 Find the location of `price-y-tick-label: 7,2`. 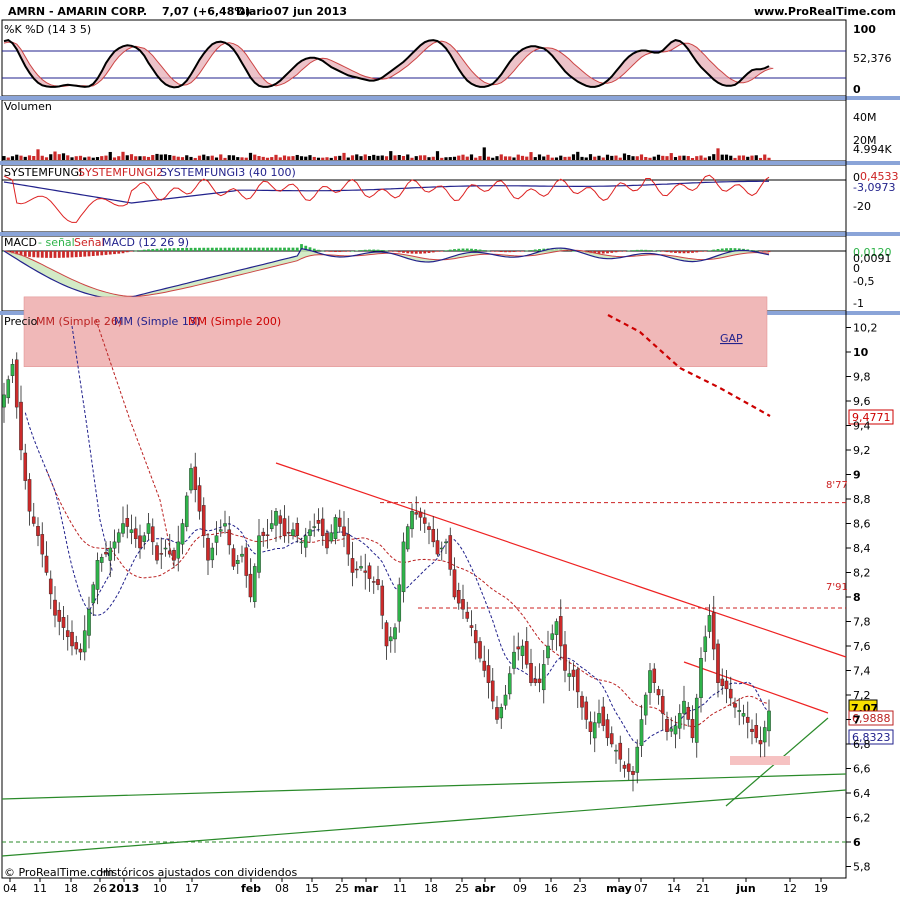

price-y-tick-label: 7,2 is located at coordinates (862, 695).